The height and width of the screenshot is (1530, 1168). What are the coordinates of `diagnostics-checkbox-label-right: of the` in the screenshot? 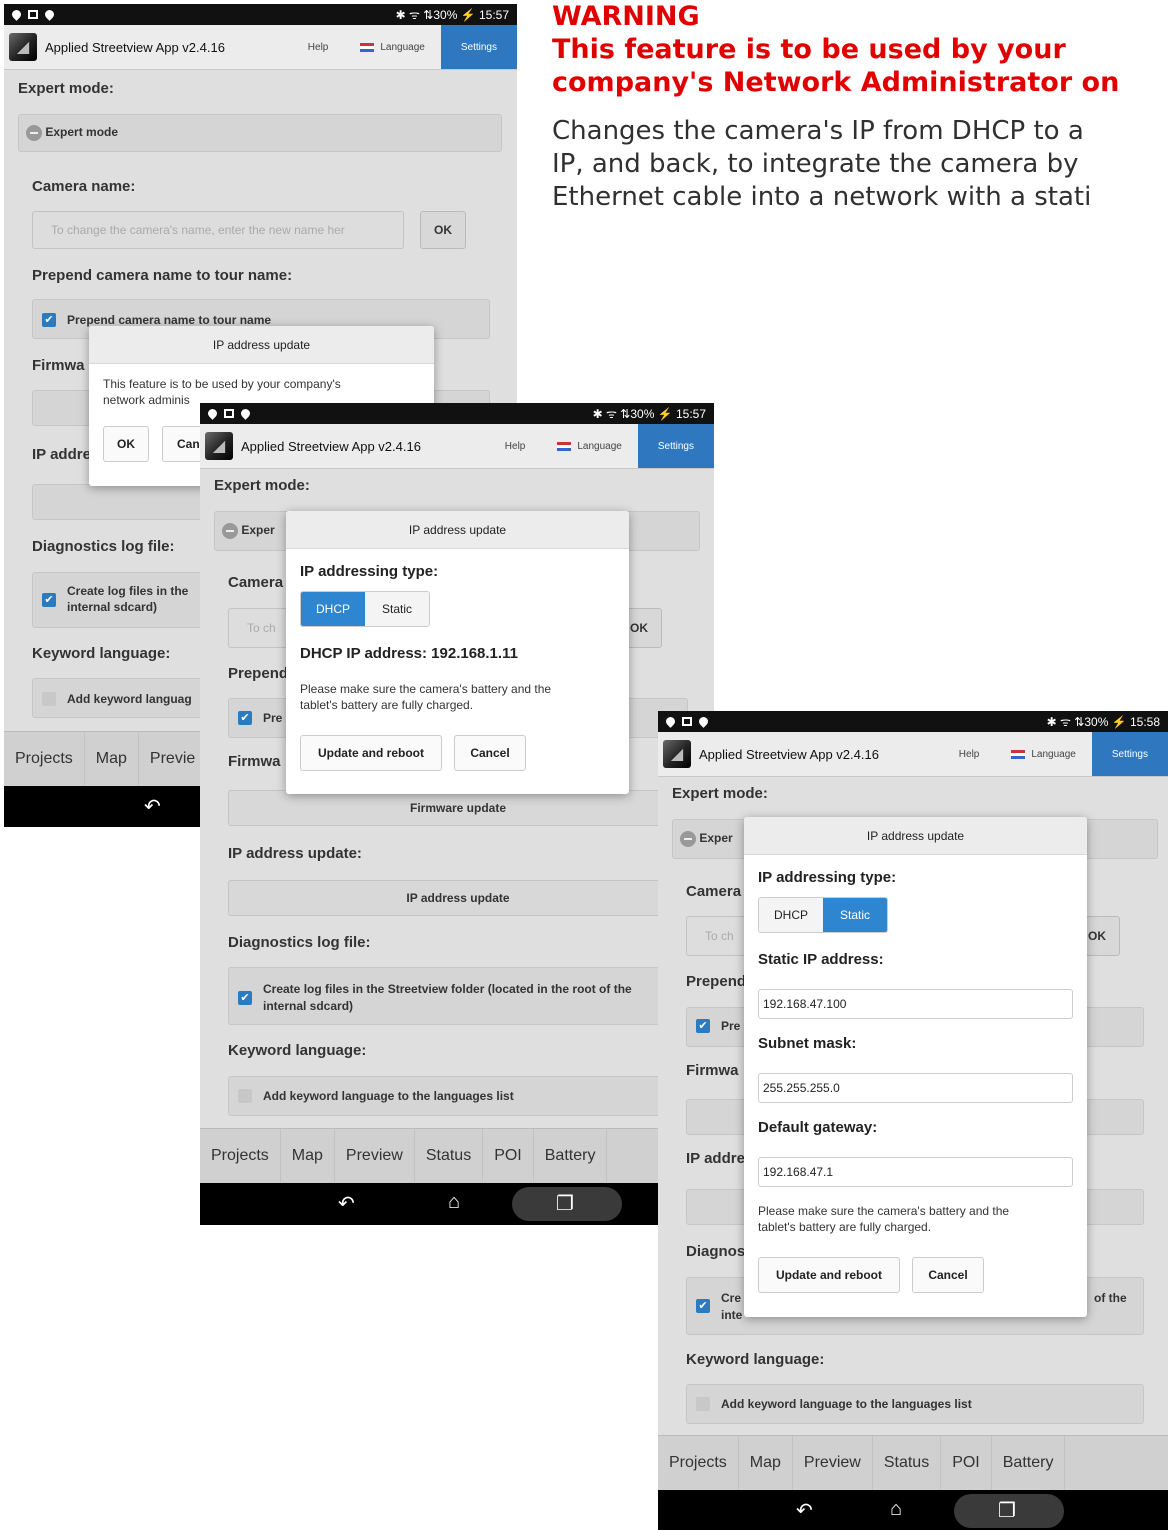 It's located at (1110, 1298).